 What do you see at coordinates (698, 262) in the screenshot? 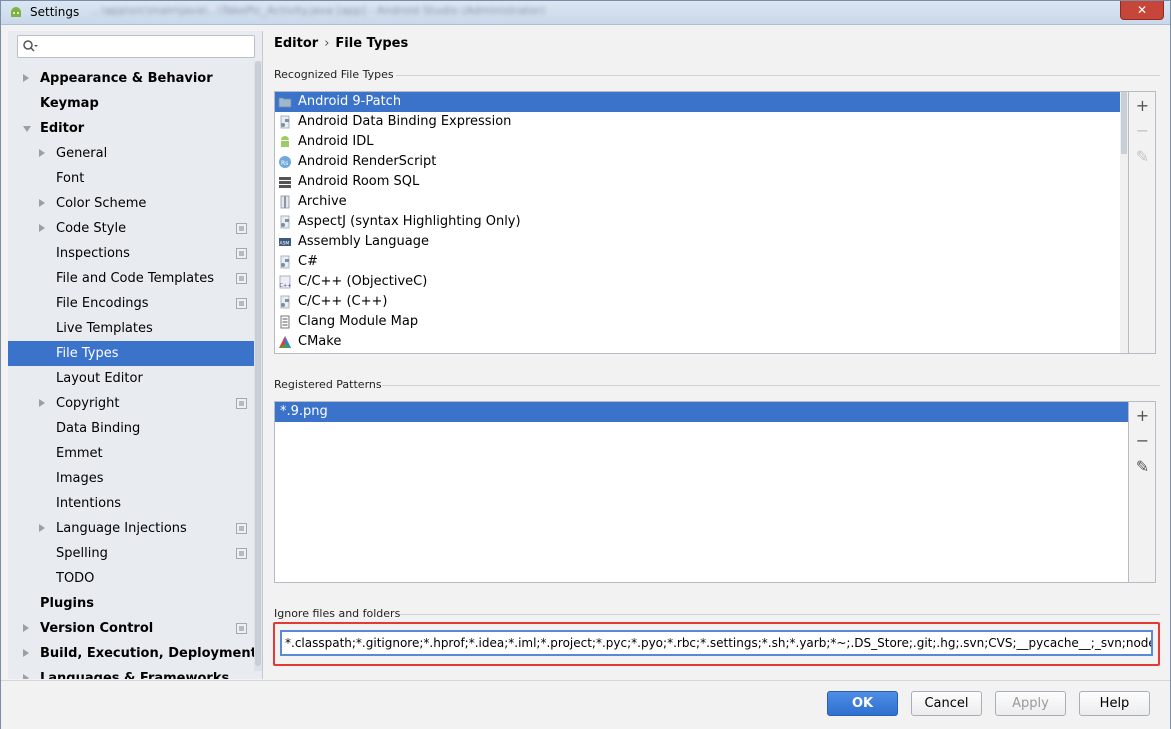
I see `file-type-row: C#` at bounding box center [698, 262].